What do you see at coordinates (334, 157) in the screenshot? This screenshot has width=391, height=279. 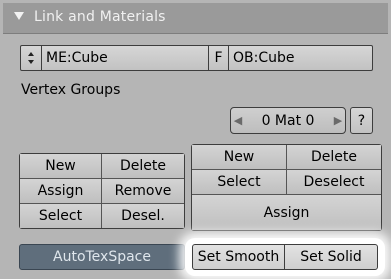 I see `mat-delete-button: Delete` at bounding box center [334, 157].